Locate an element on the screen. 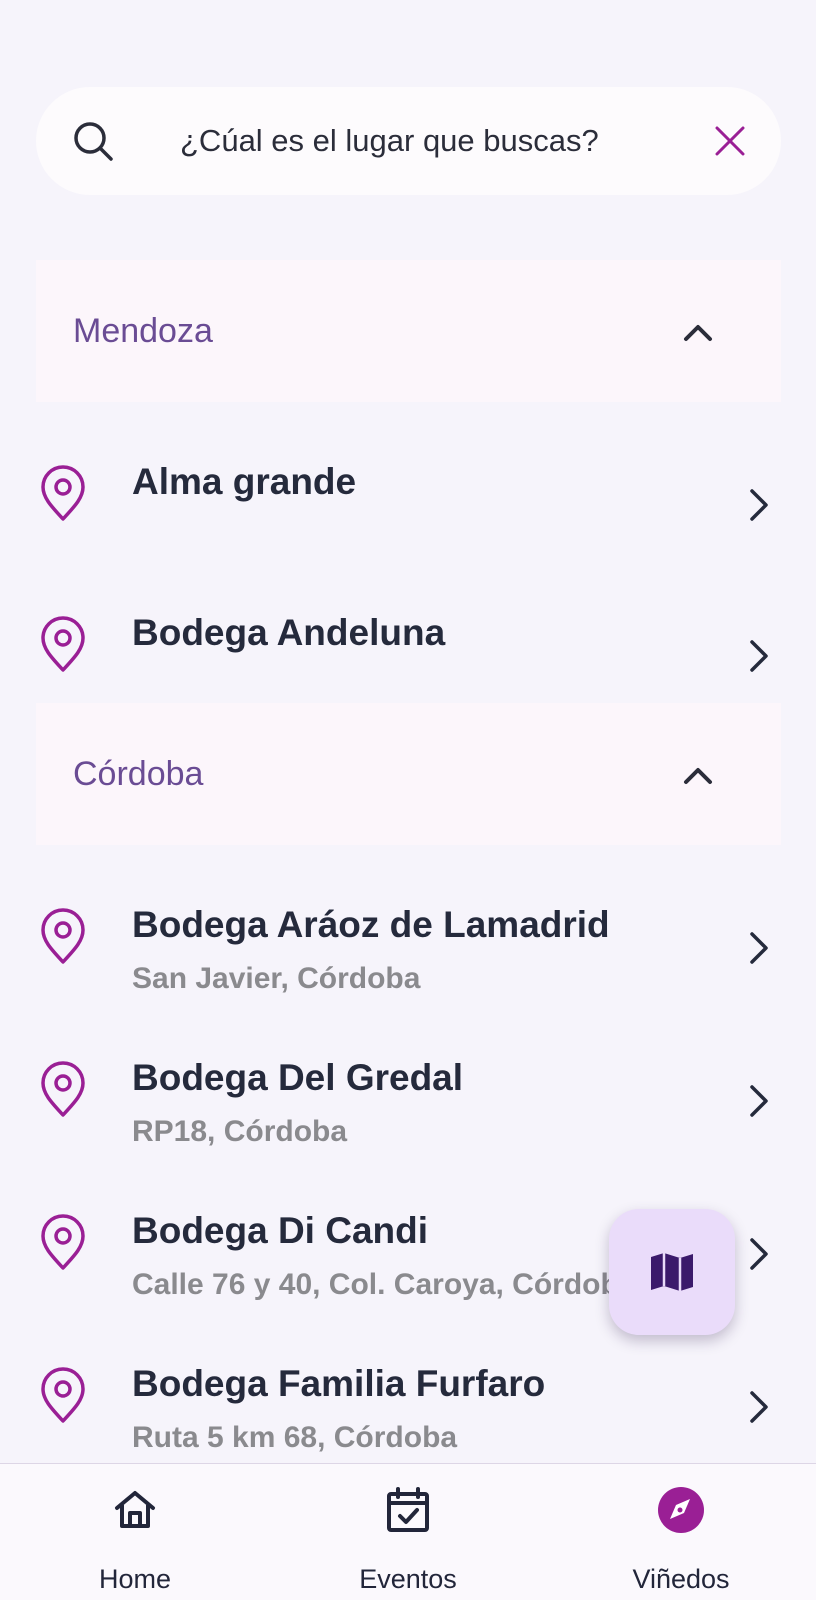 Image resolution: width=816 pixels, height=1600 pixels. nav-home: Home is located at coordinates (135, 1532).